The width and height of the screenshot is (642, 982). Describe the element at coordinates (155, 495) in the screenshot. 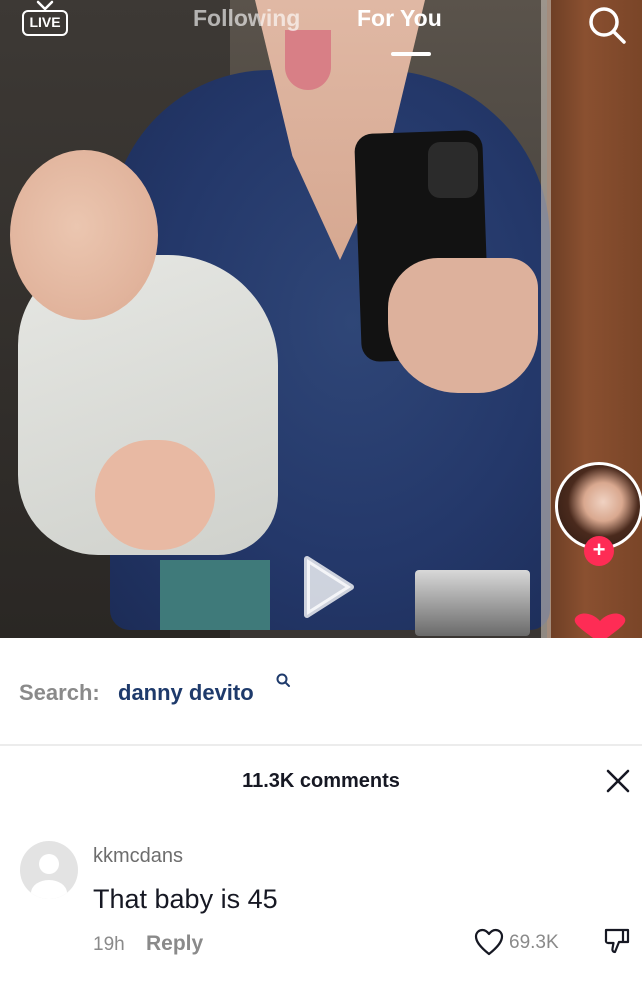

I see `video-arm` at that location.